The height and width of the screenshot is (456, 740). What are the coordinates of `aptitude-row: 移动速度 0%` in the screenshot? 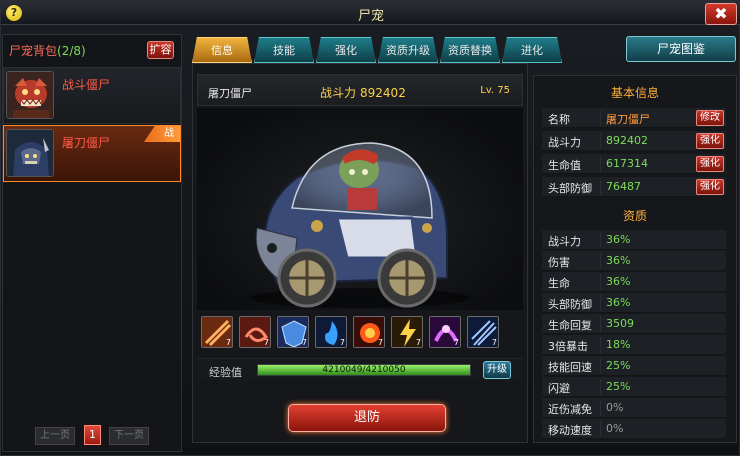 It's located at (634, 429).